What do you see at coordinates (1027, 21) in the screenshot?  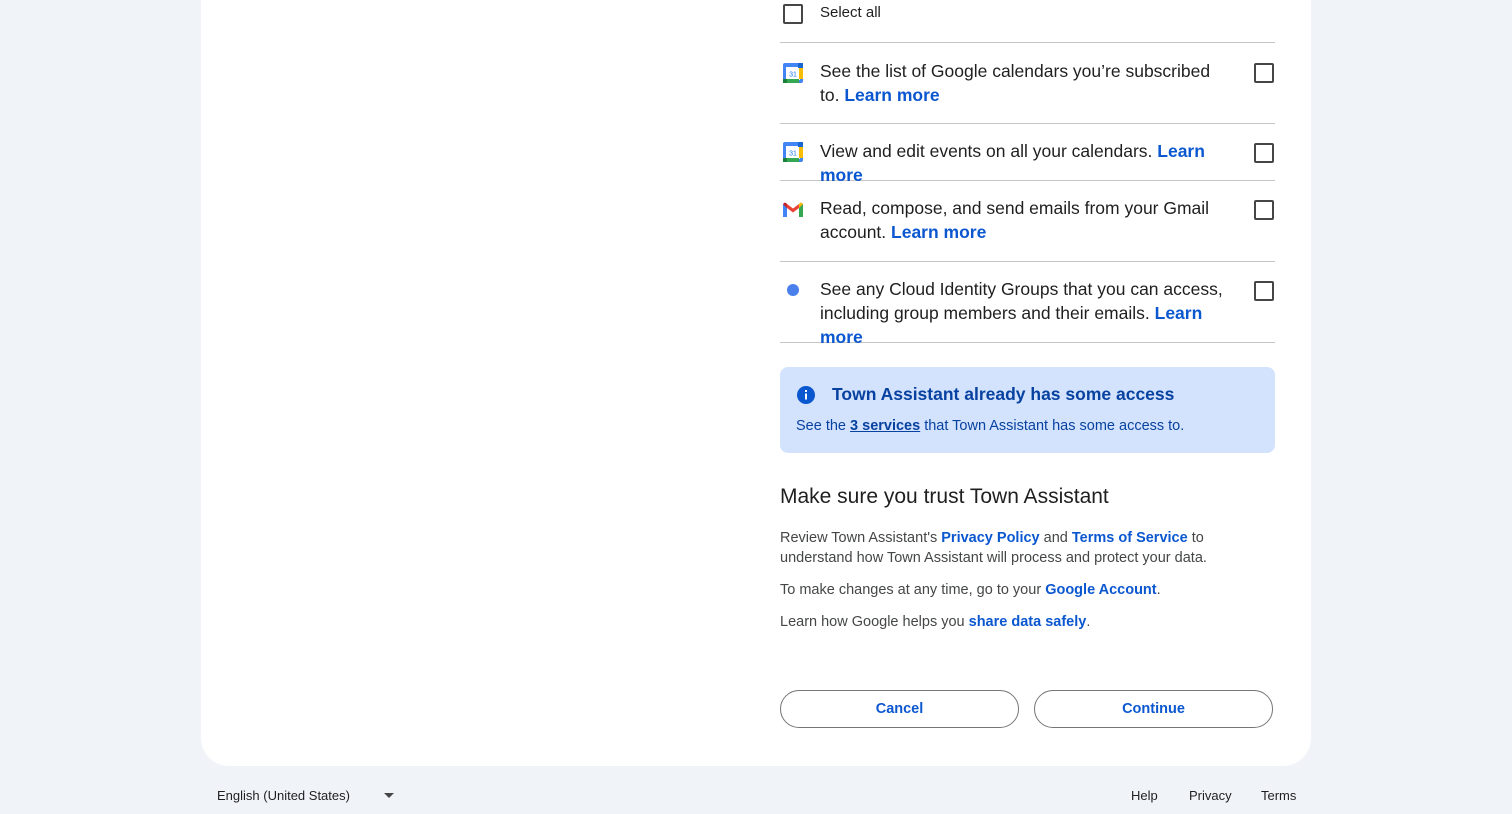 I see `select-all-row: Select all` at bounding box center [1027, 21].